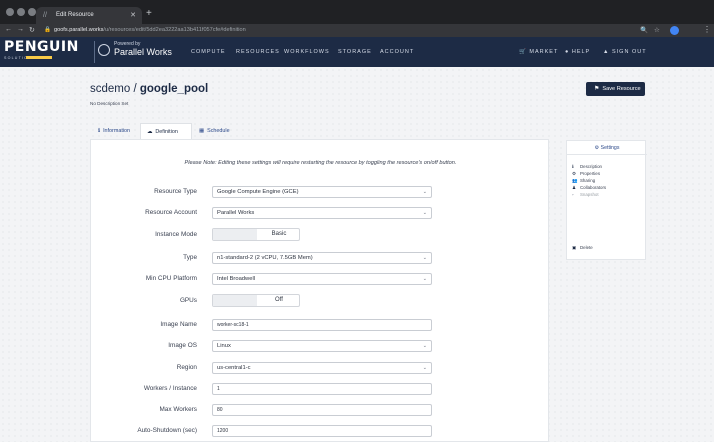 This screenshot has height=442, width=714. I want to click on instance-mode-label: Instance Mode, so click(176, 234).